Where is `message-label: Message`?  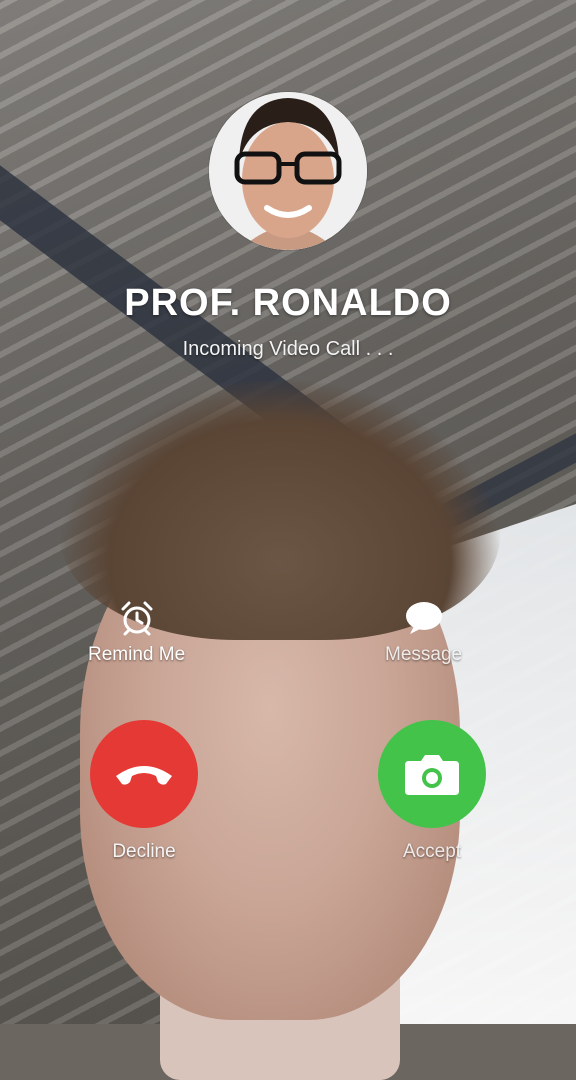 message-label: Message is located at coordinates (424, 654).